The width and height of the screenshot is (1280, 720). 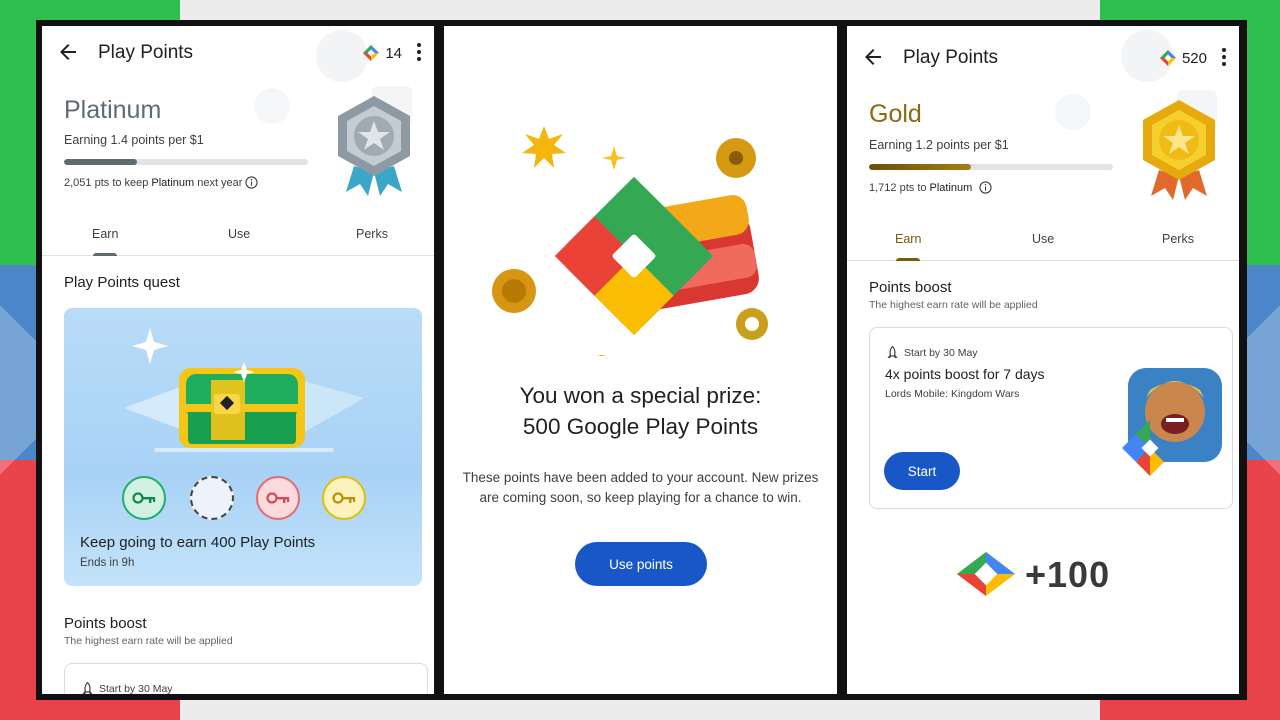 I want to click on start-button: Start, so click(x=922, y=471).